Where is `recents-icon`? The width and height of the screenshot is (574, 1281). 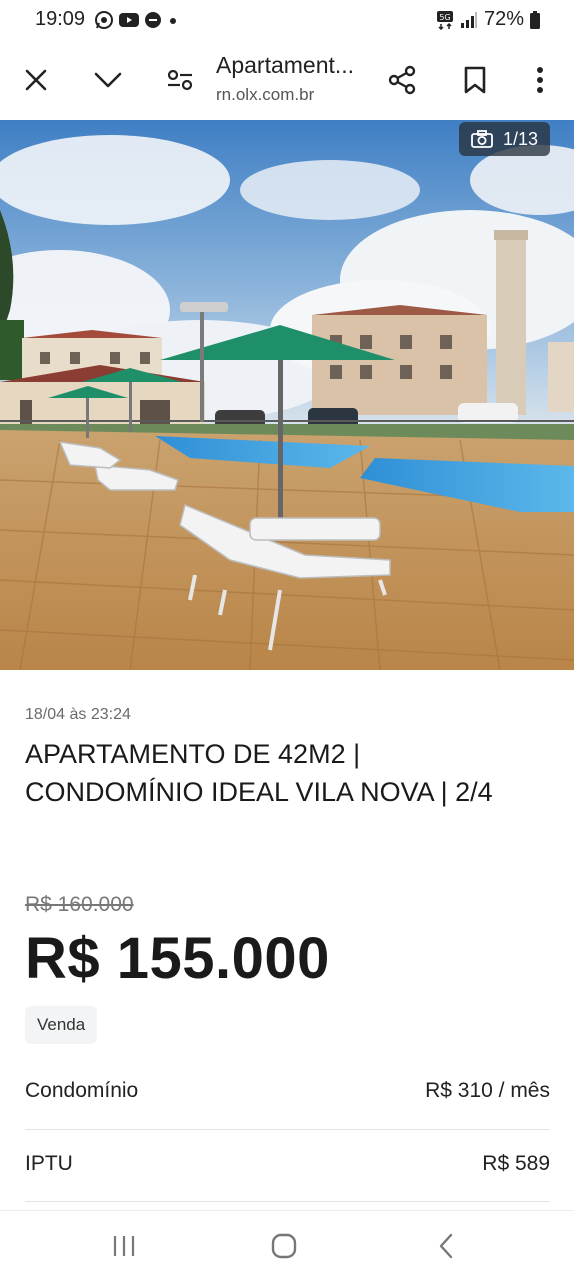 recents-icon is located at coordinates (124, 1246).